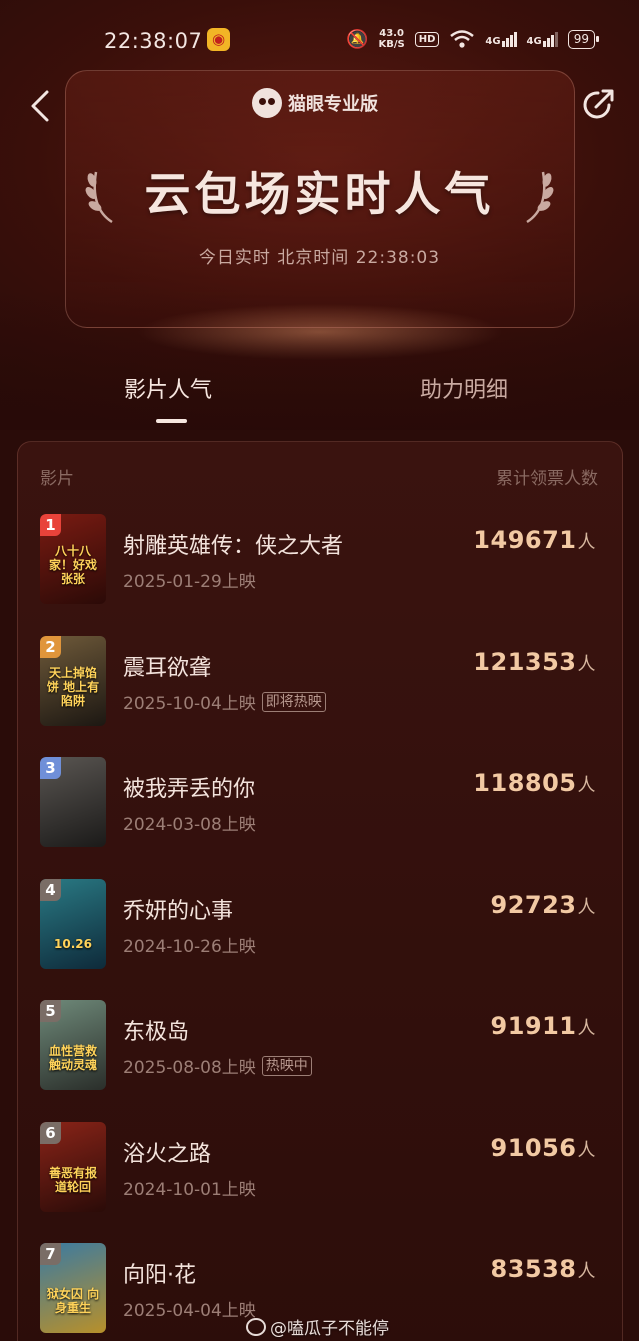  Describe the element at coordinates (547, 479) in the screenshot. I see `column-header-ticket-count: 累计领票人数` at that location.